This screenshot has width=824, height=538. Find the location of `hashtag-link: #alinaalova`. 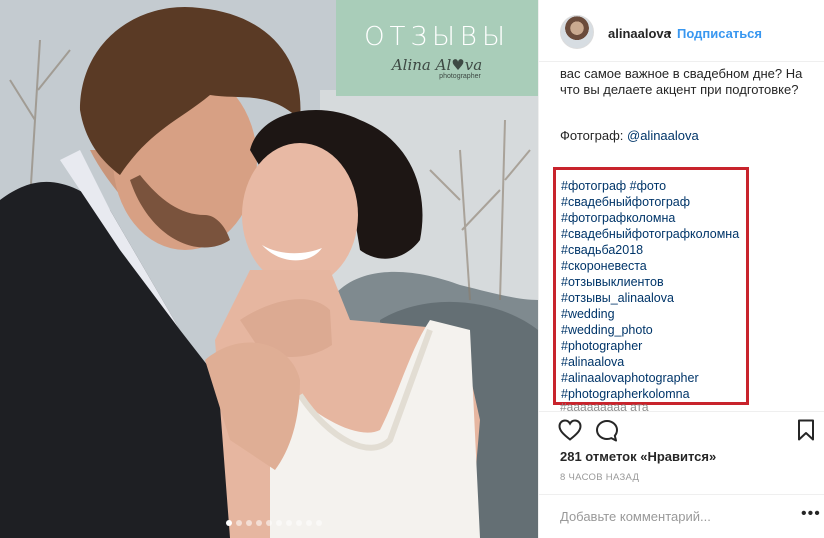

hashtag-link: #alinaalova is located at coordinates (653, 362).